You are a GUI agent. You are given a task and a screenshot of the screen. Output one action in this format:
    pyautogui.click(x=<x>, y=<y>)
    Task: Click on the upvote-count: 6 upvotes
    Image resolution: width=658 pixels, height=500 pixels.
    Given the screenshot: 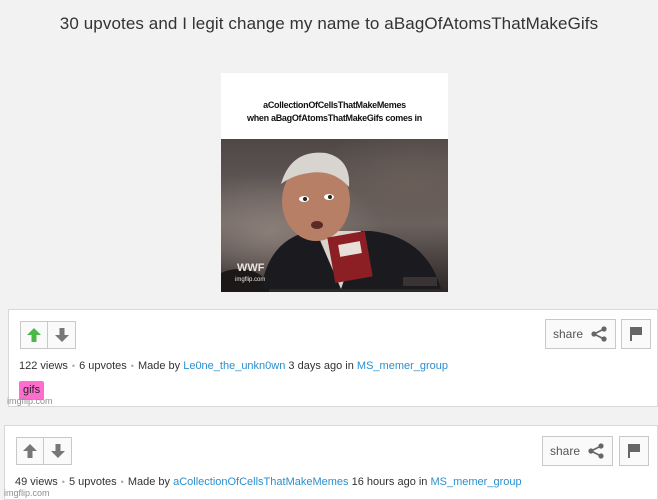 What is the action you would take?
    pyautogui.click(x=103, y=366)
    